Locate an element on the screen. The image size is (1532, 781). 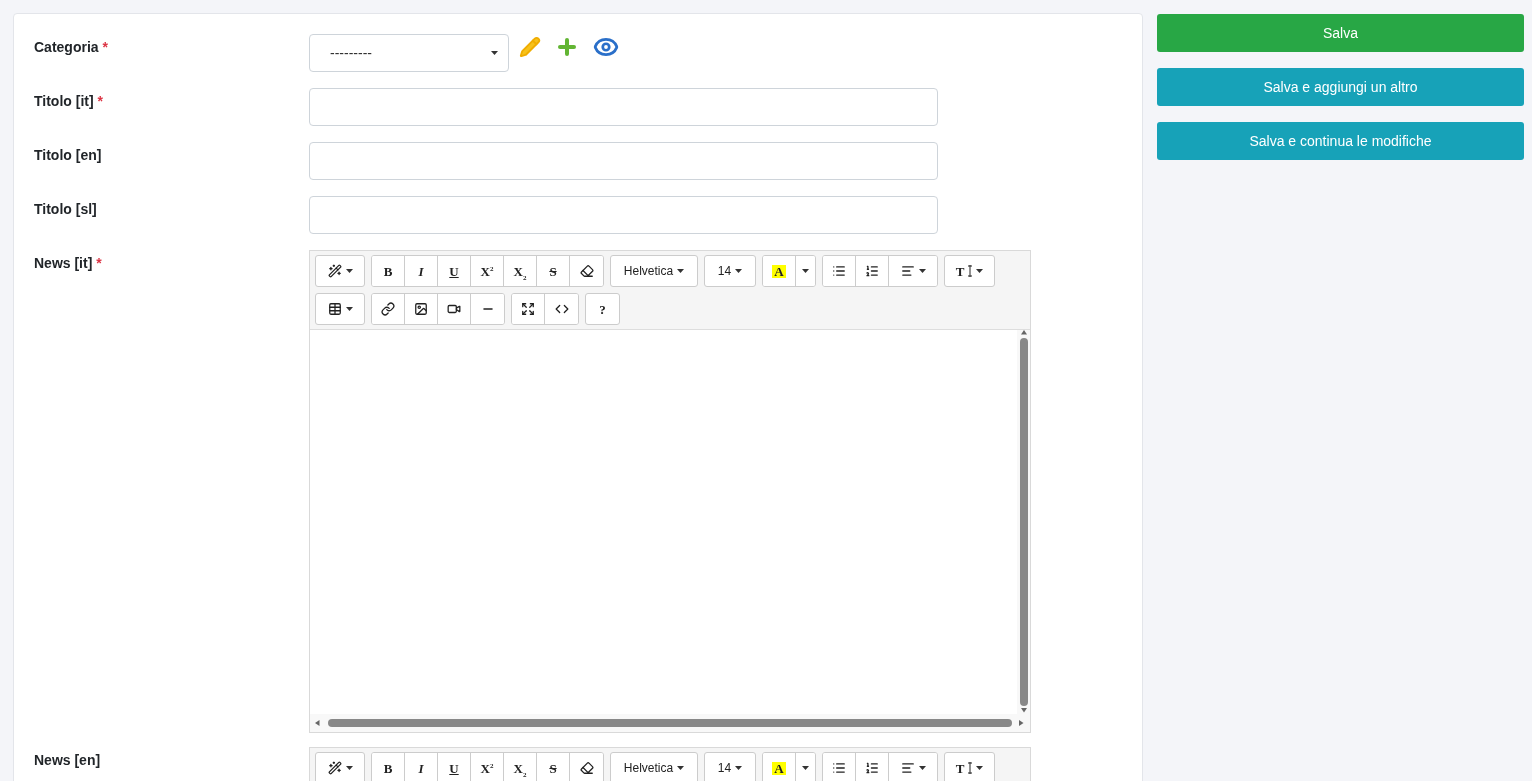
image-icon is located at coordinates (421, 309).